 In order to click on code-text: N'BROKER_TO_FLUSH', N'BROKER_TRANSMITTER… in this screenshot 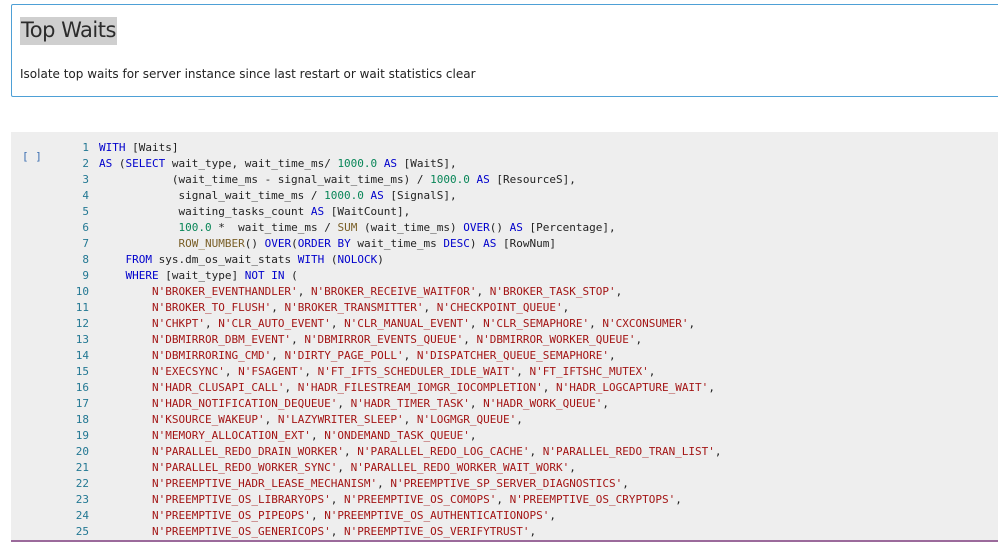, I will do `click(334, 308)`.